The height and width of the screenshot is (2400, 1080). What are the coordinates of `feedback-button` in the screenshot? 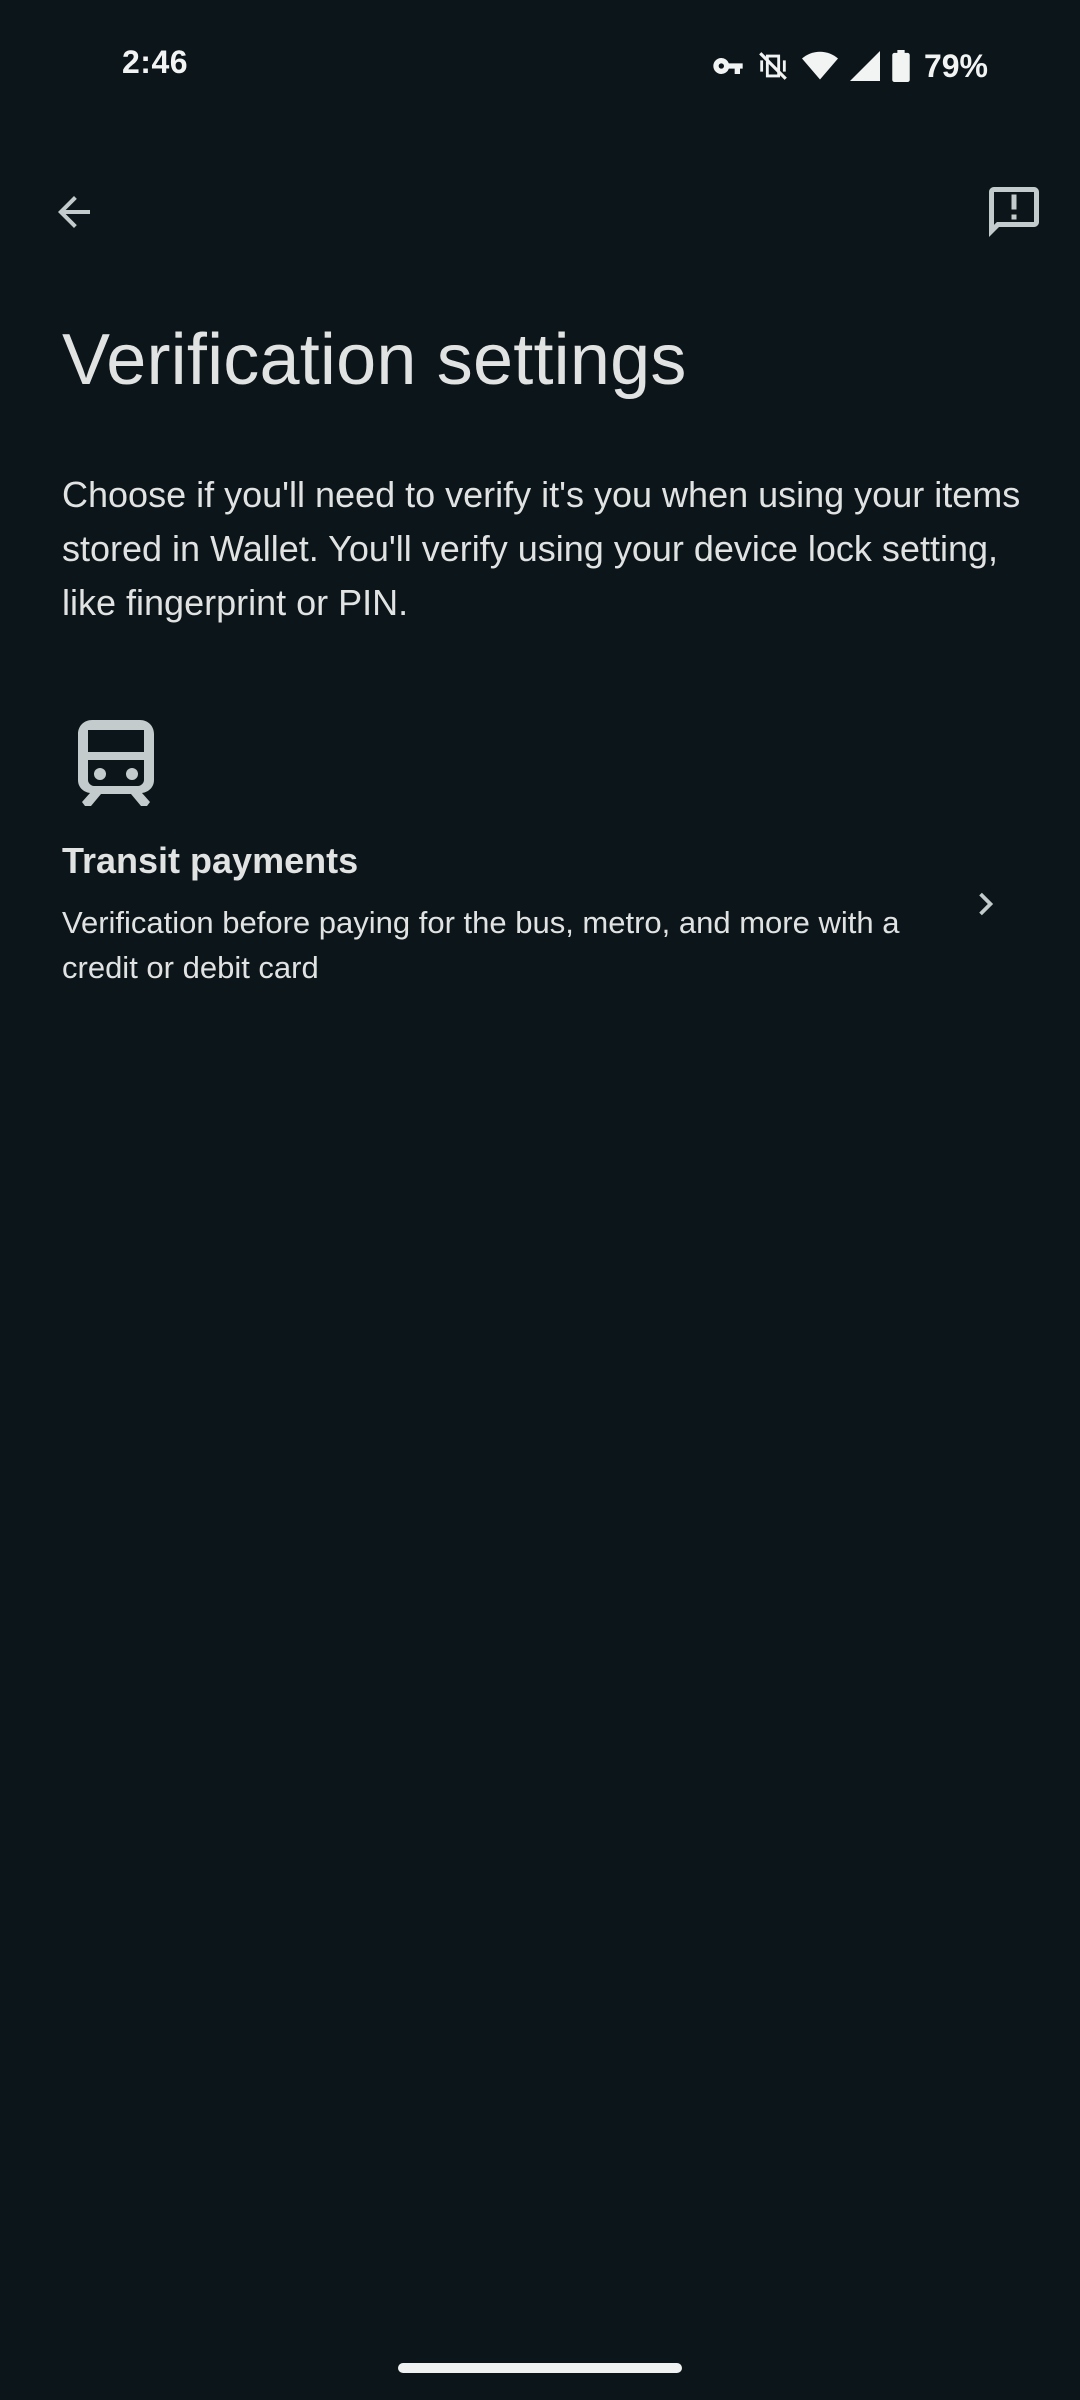 It's located at (1014, 212).